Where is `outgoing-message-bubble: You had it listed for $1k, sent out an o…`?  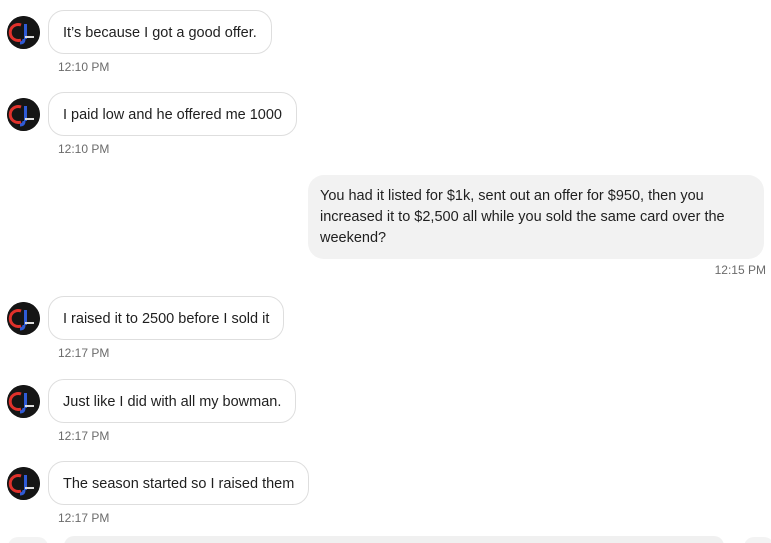
outgoing-message-bubble: You had it listed for $1k, sent out an o… is located at coordinates (536, 217).